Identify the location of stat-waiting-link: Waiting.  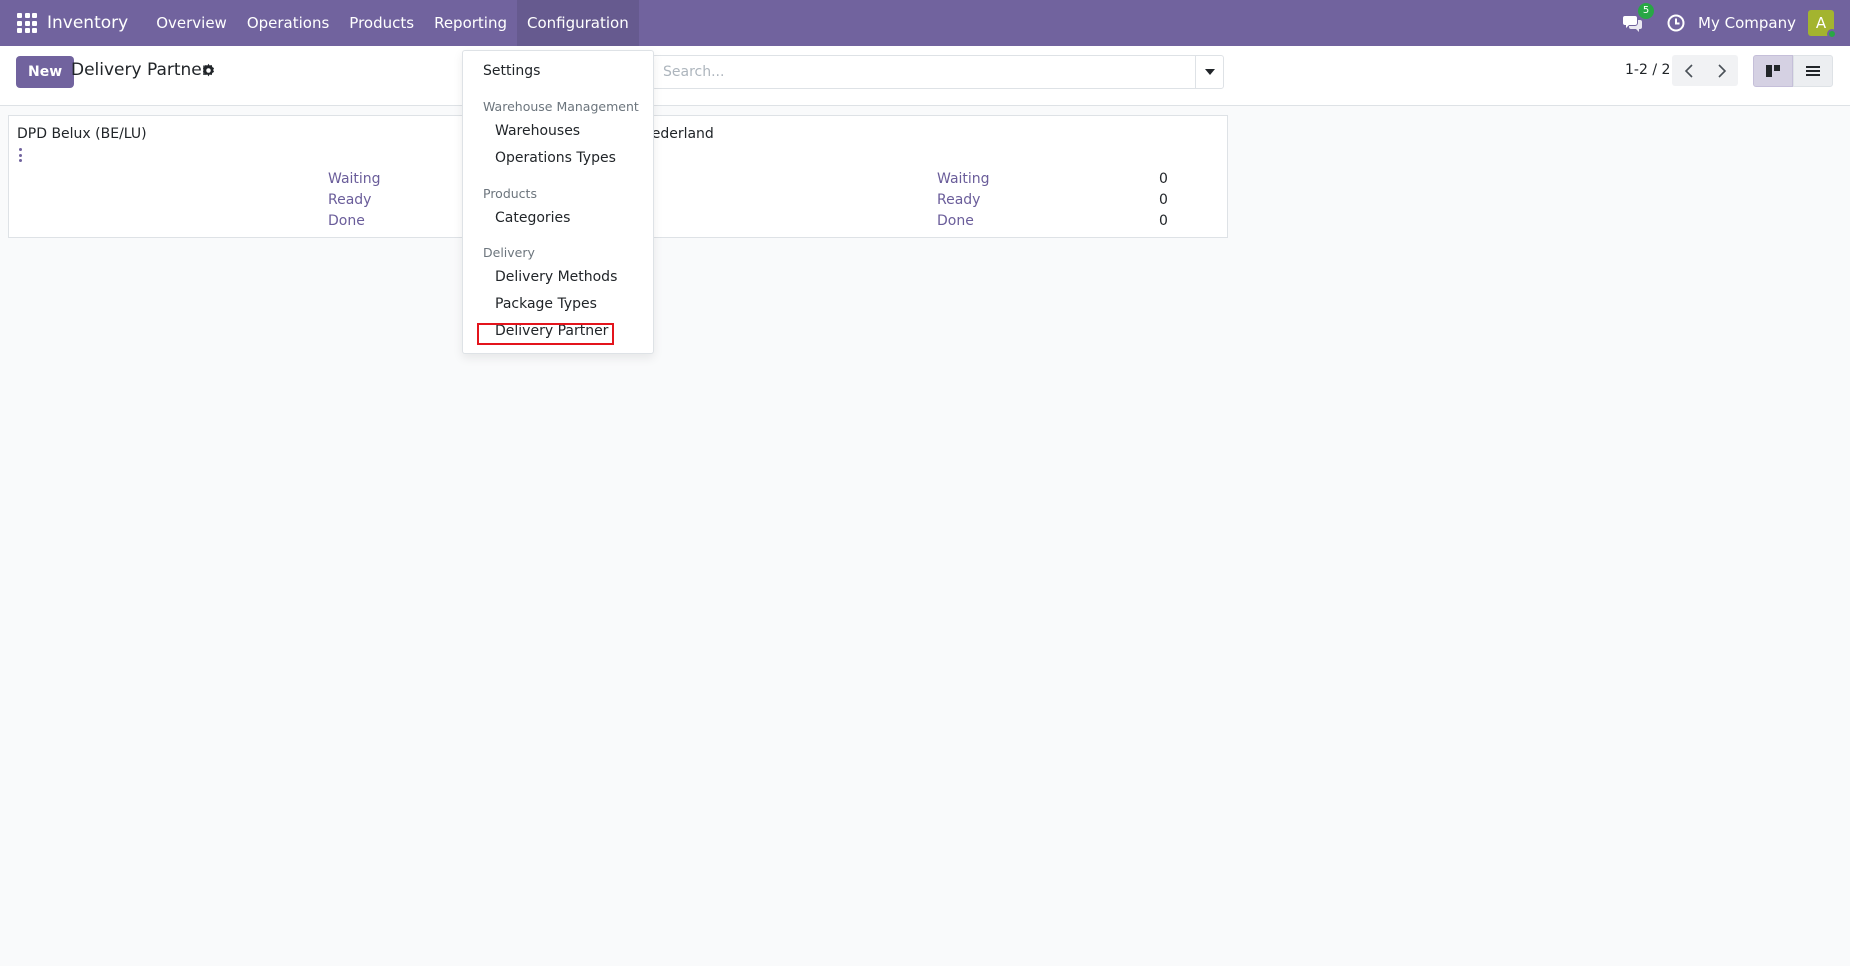
(1048, 179).